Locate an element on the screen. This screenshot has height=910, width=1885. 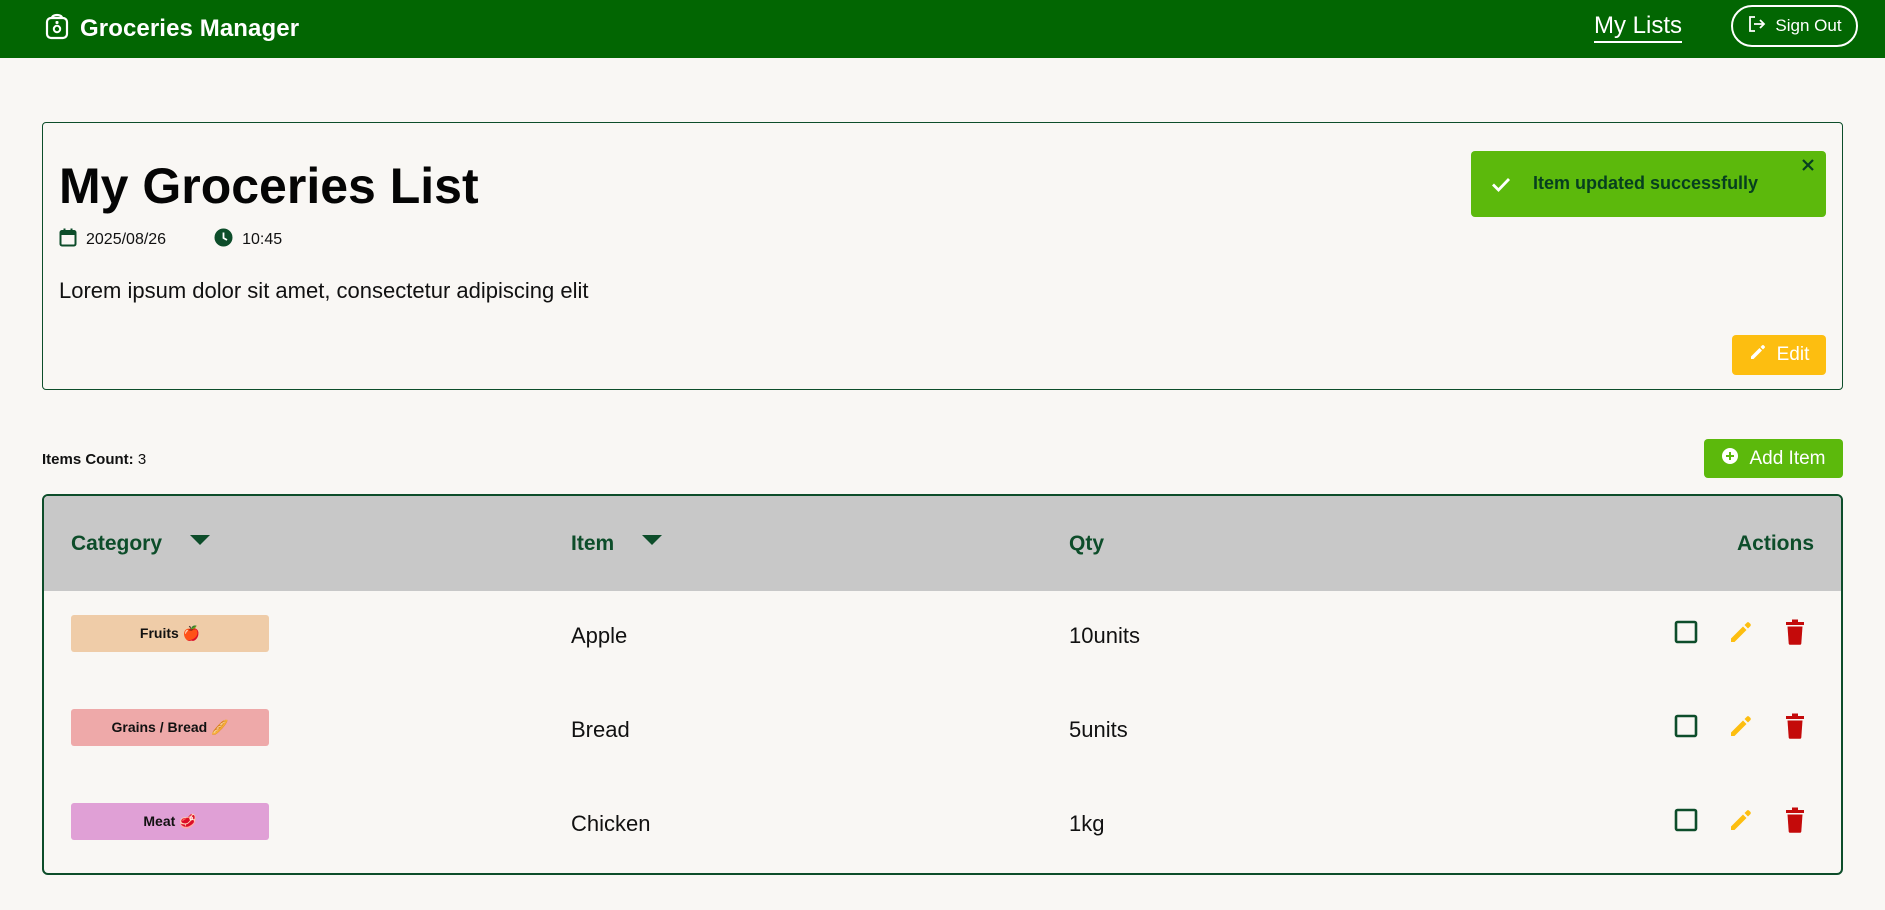
clock-icon is located at coordinates (223, 240).